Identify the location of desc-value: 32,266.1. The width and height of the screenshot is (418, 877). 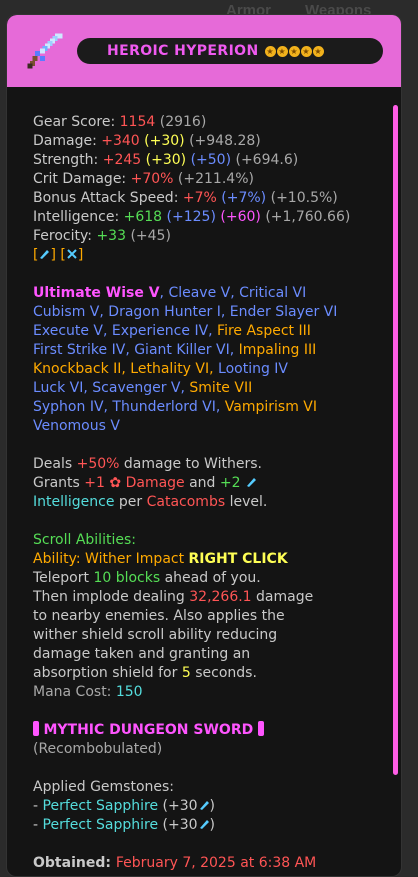
(220, 597).